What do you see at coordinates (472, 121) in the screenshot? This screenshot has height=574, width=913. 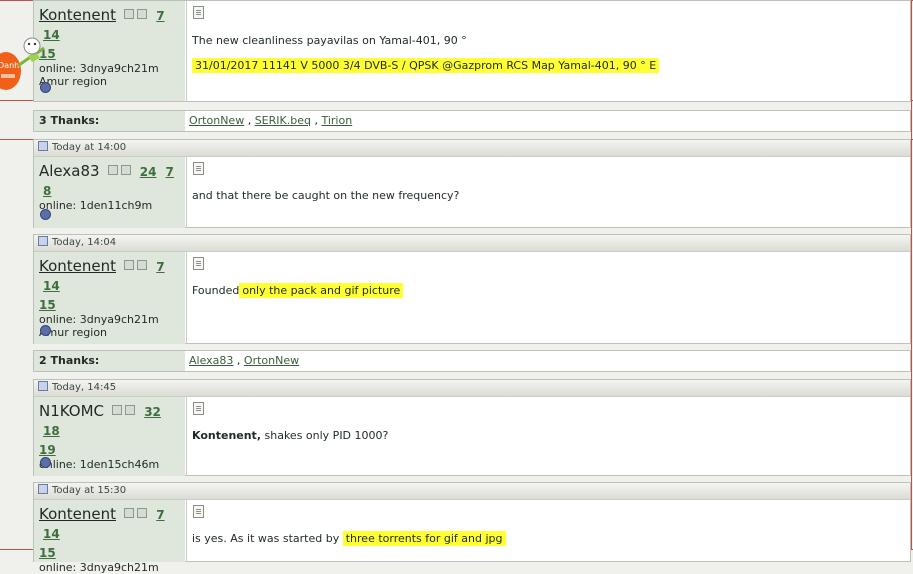 I see `thanks-bar: 3 Thanks: OrtonNew , SERIK.beq , Tirion` at bounding box center [472, 121].